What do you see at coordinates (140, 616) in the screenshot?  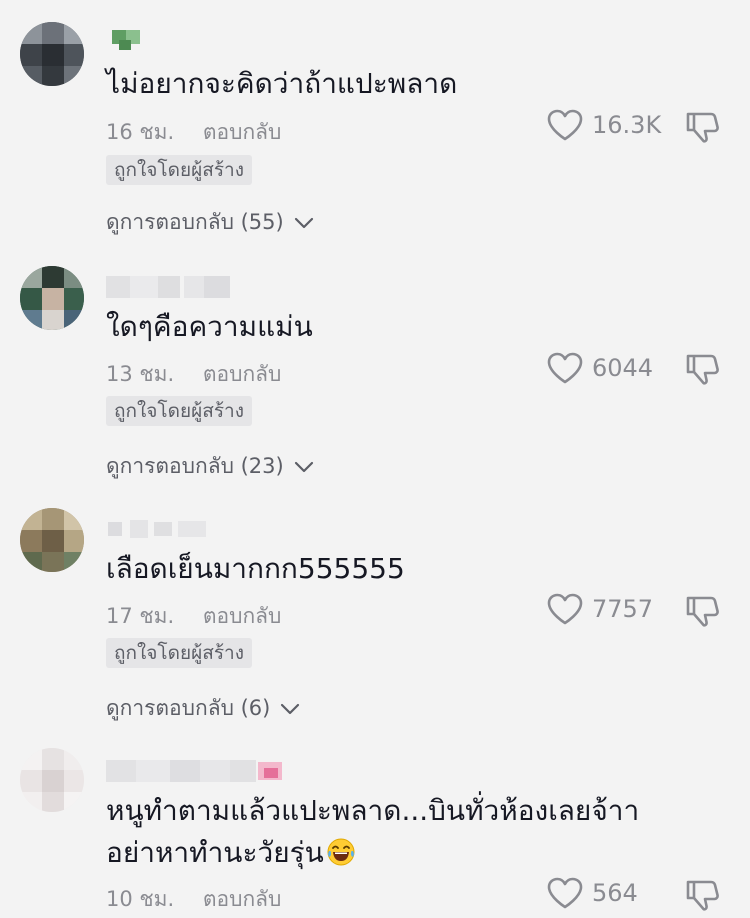 I see `comment-time: 17 ชม.` at bounding box center [140, 616].